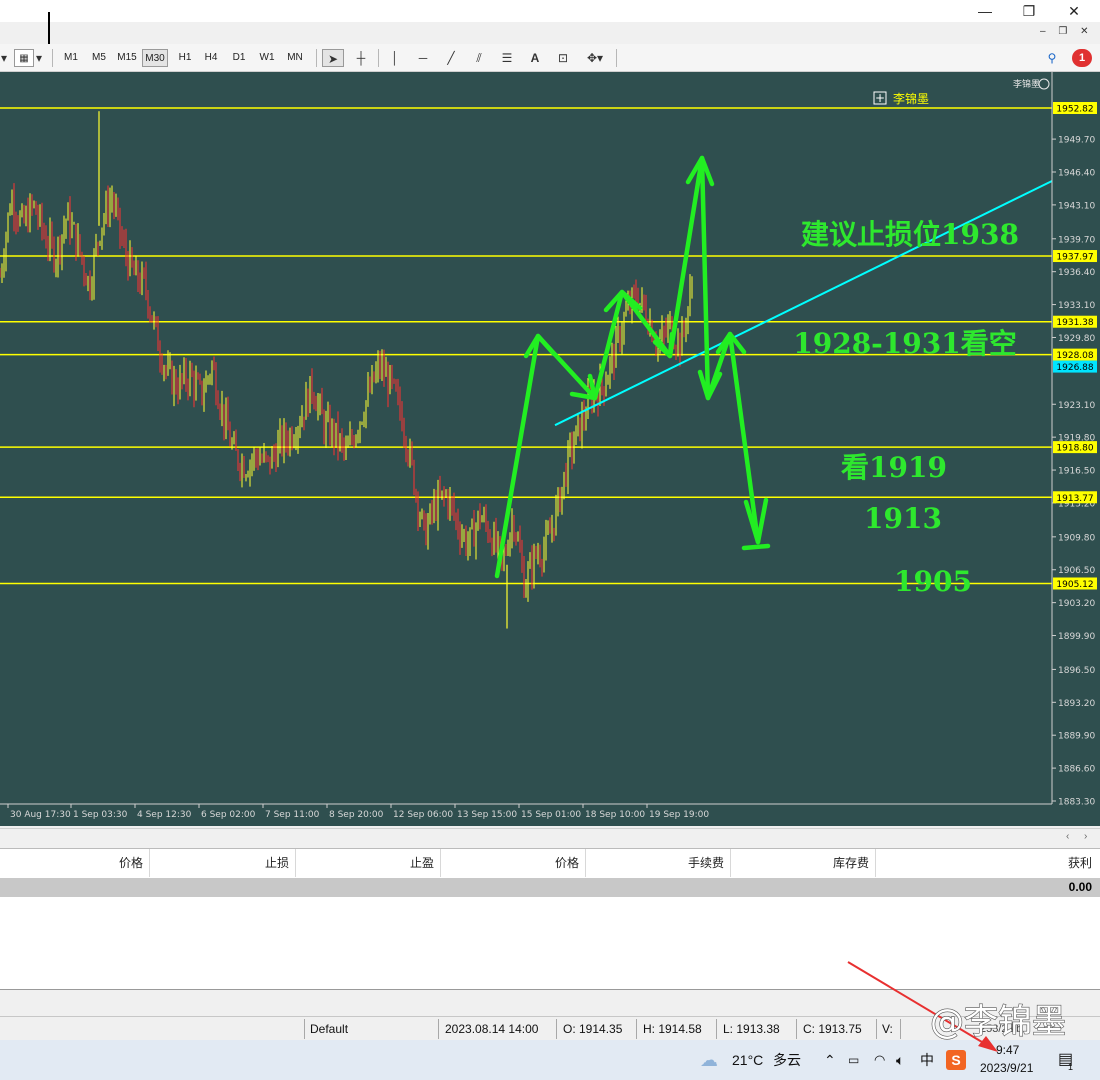 Image resolution: width=1100 pixels, height=1080 pixels. Describe the element at coordinates (1076, 306) in the screenshot. I see `price-tick-label: 1933.10` at that location.